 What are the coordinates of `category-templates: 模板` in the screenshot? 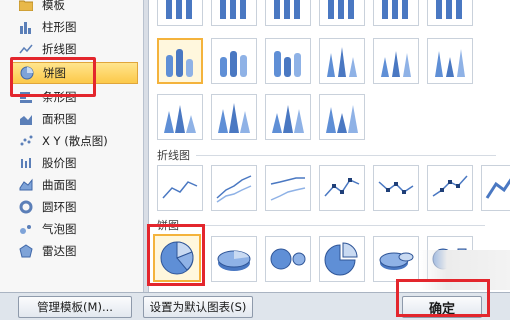 It's located at (75, 8).